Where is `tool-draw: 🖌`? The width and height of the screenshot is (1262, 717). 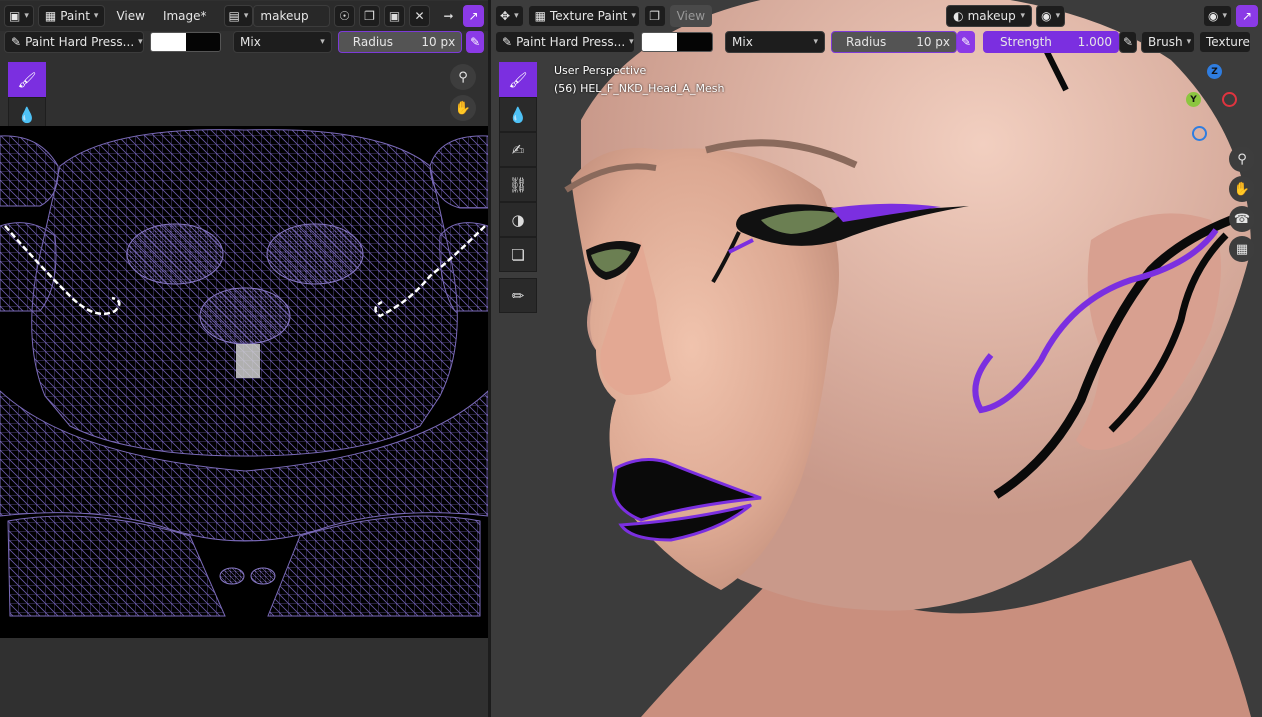 tool-draw: 🖌 is located at coordinates (27, 79).